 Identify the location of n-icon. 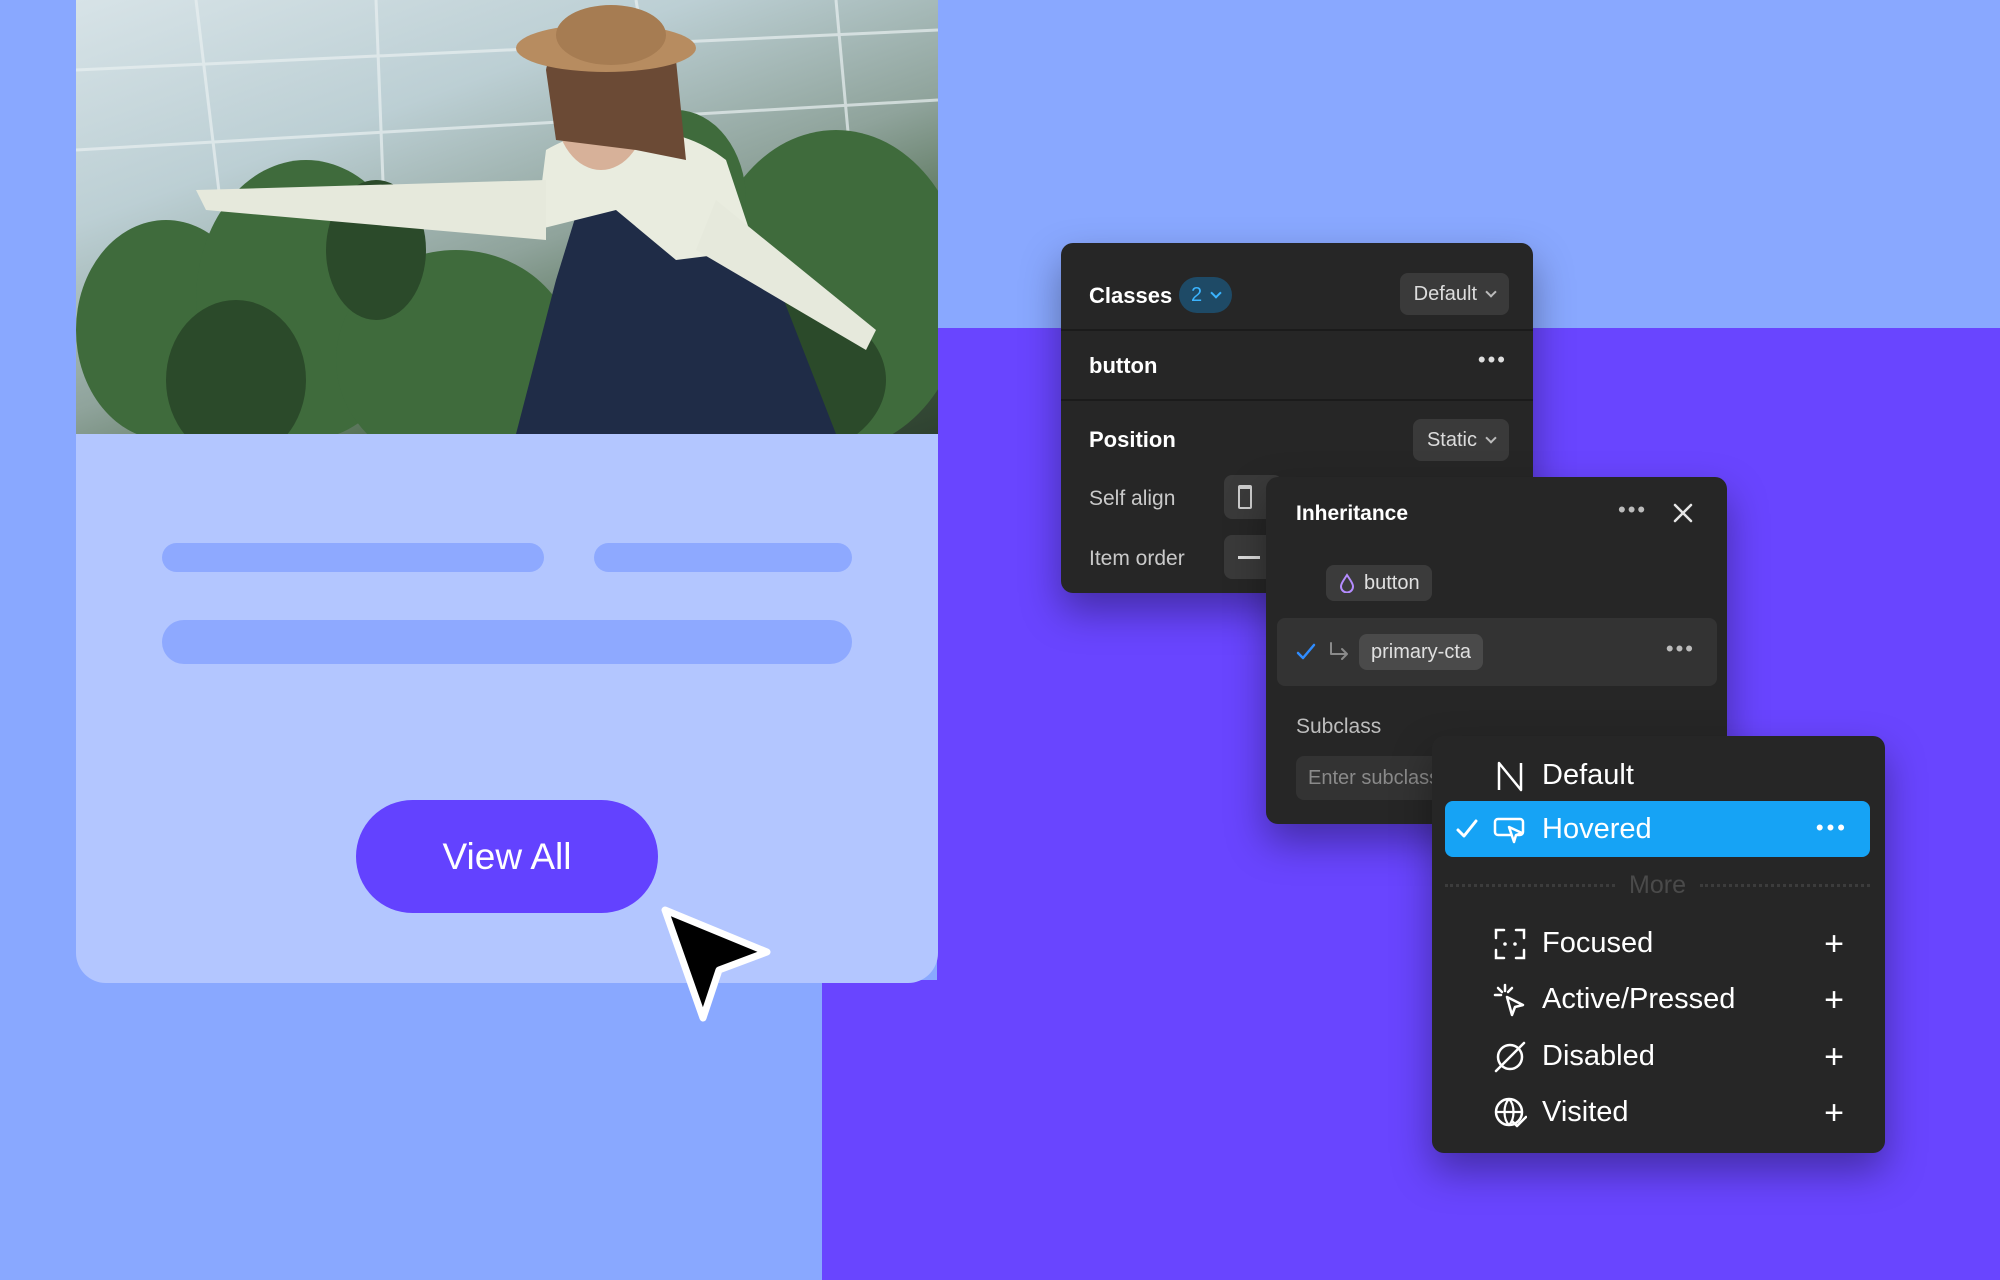
(1510, 776).